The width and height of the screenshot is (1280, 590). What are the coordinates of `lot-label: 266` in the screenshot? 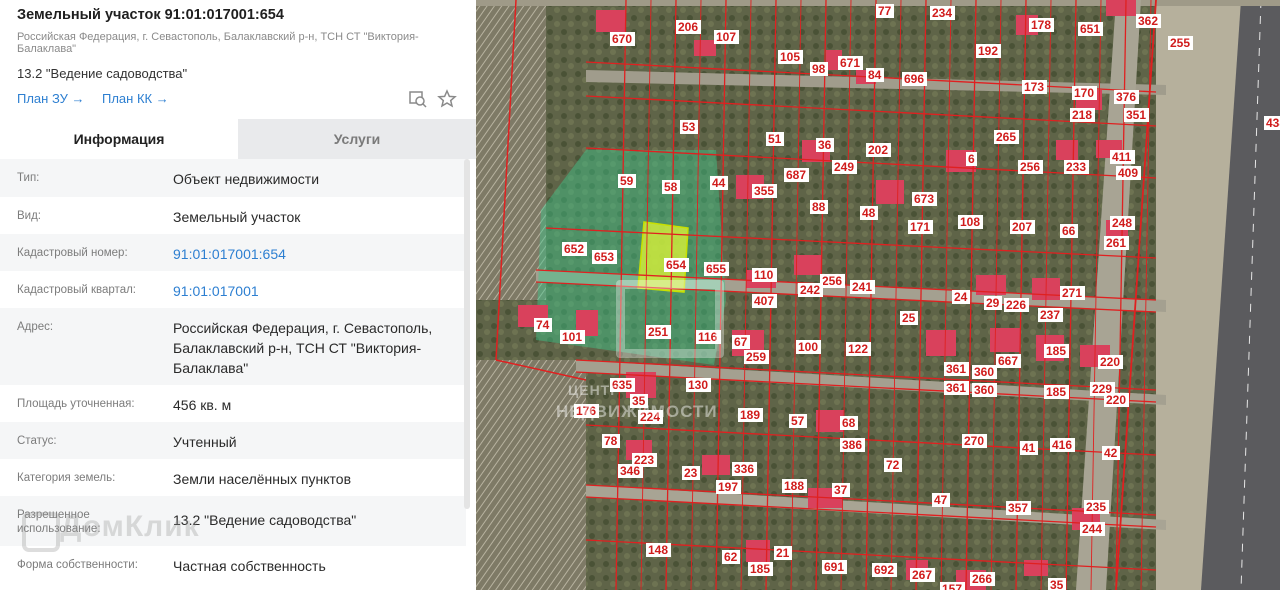 It's located at (982, 579).